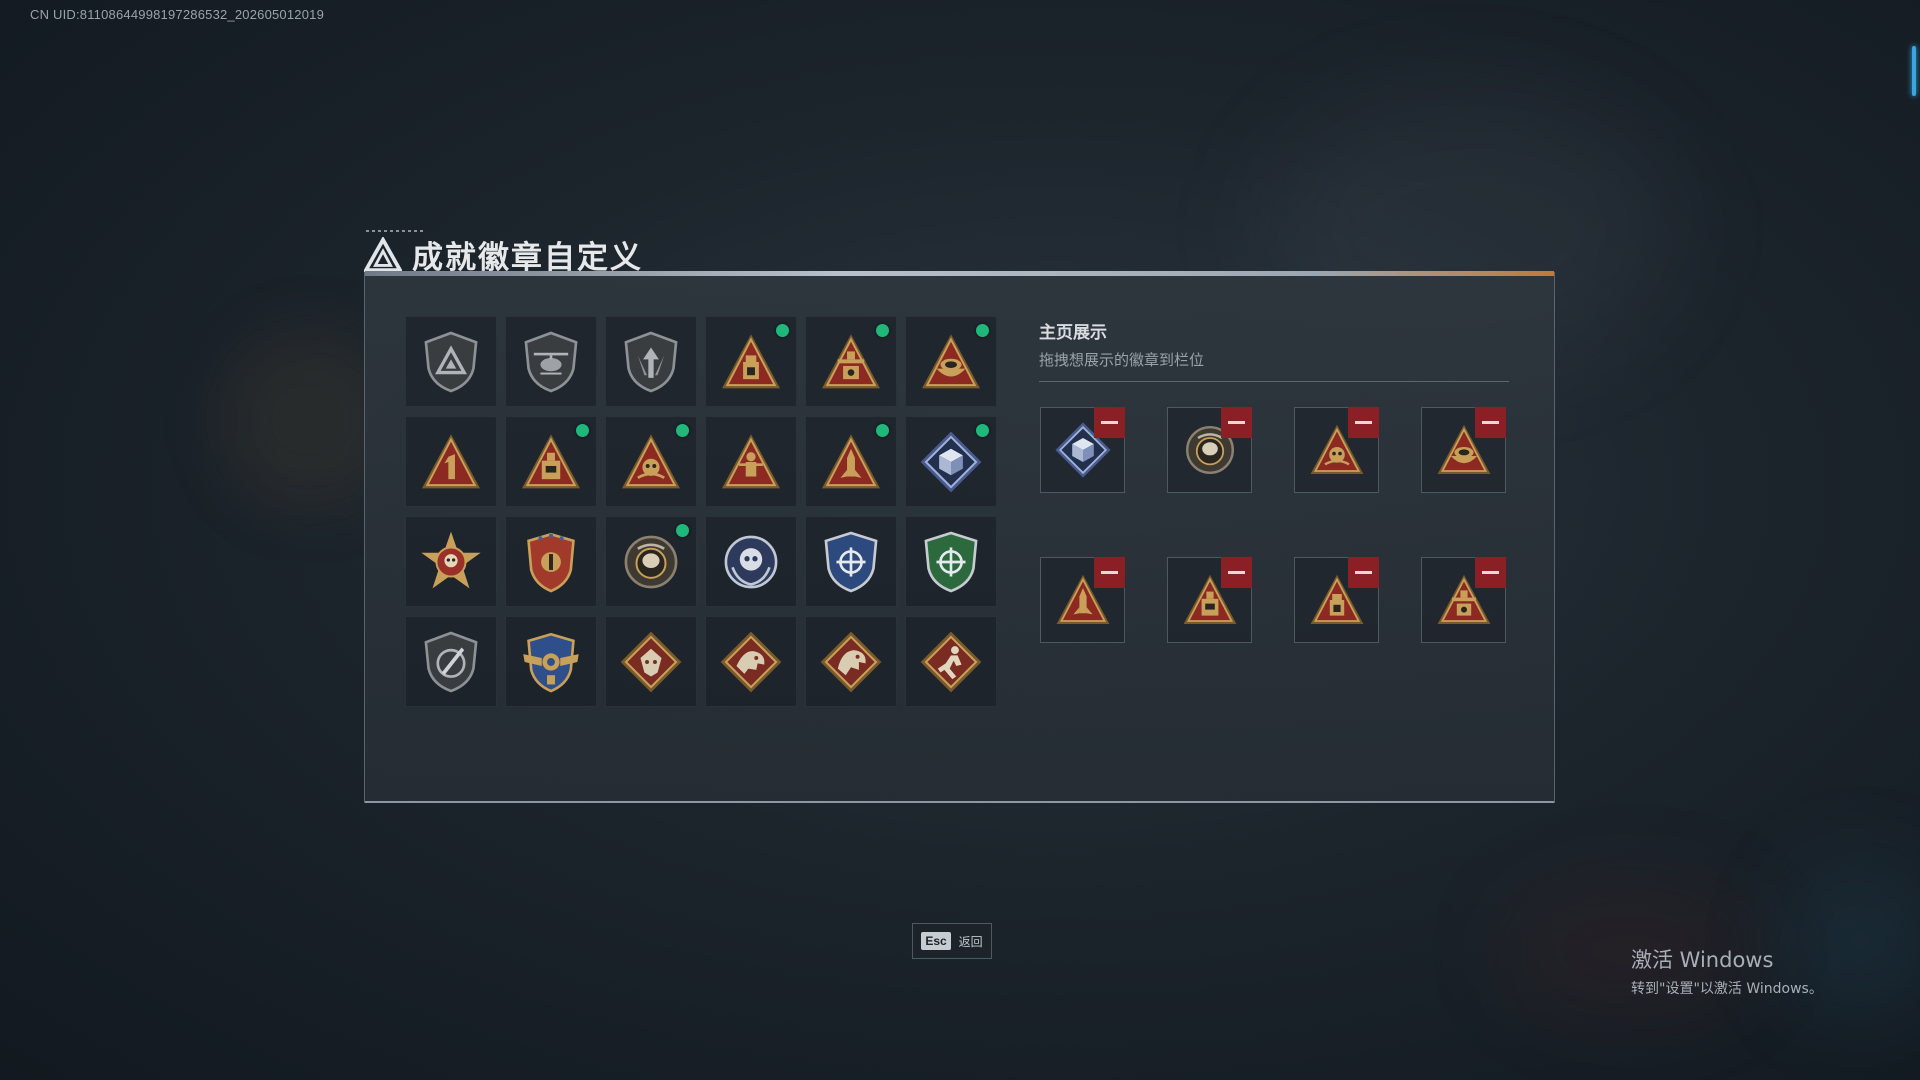 This screenshot has height=1080, width=1920. I want to click on panel-bottom-border, so click(959, 802).